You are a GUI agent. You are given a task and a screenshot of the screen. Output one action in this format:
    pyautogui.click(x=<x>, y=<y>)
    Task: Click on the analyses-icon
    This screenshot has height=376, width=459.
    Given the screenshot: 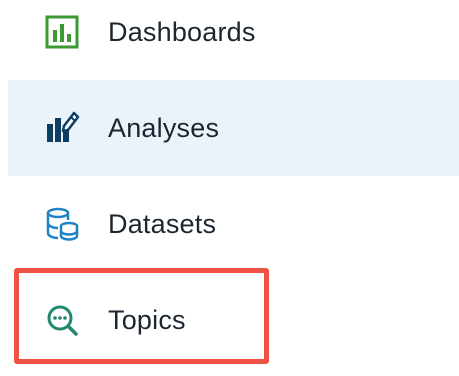 What is the action you would take?
    pyautogui.click(x=62, y=128)
    